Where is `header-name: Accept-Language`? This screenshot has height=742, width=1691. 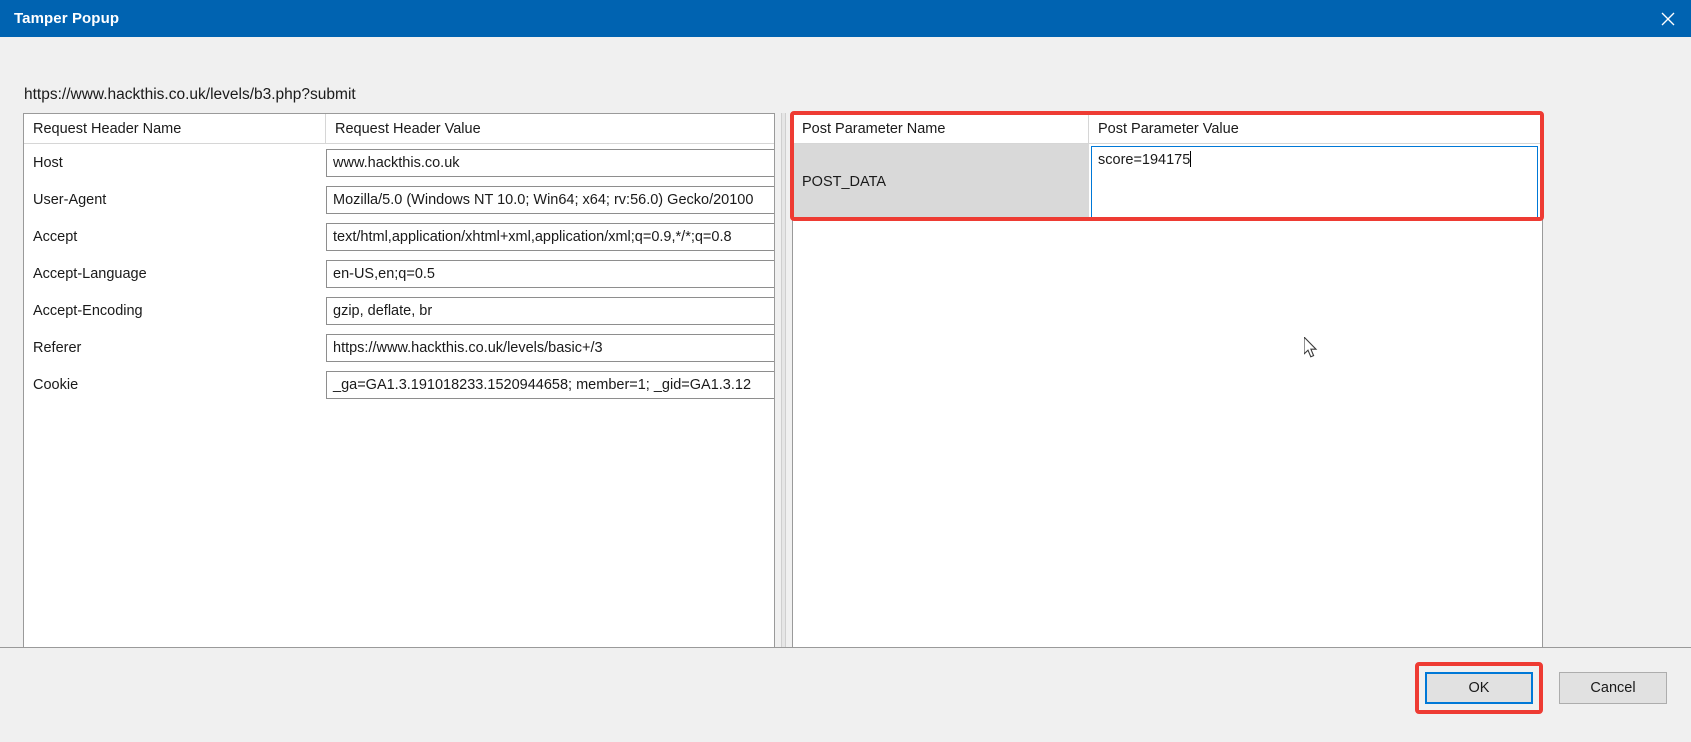 header-name: Accept-Language is located at coordinates (90, 273).